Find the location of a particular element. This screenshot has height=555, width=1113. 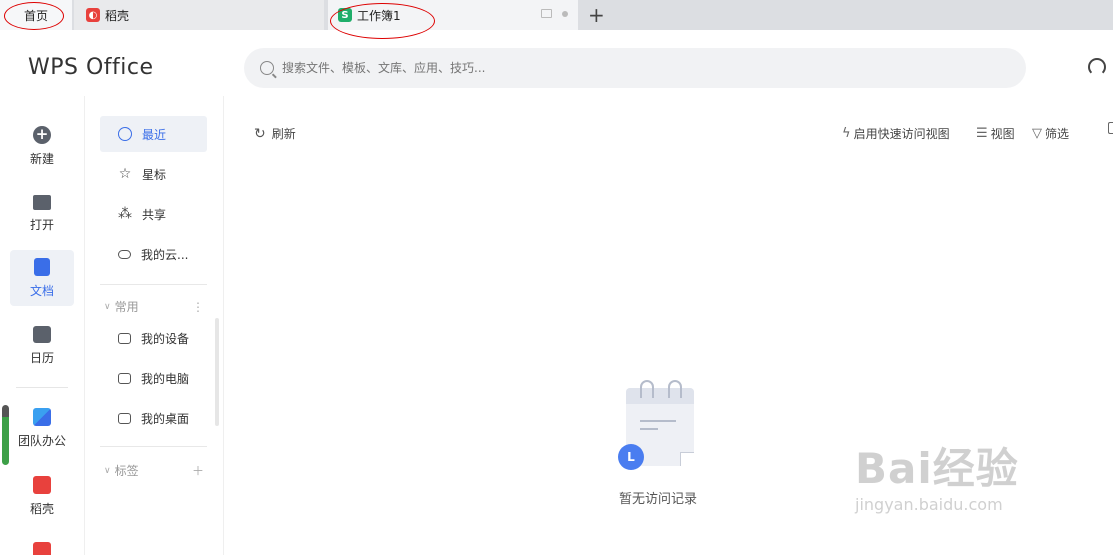

daoke-logo-icon: ◐ is located at coordinates (93, 15).